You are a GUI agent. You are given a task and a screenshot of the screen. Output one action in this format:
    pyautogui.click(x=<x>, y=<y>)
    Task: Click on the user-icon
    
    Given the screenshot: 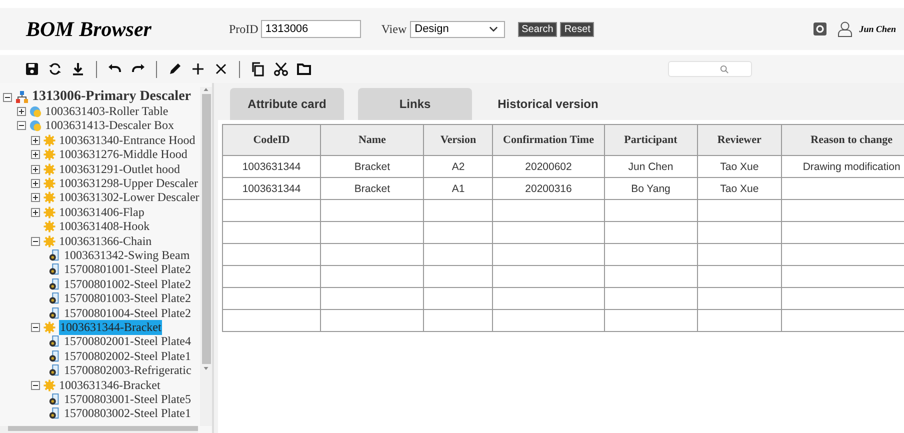 What is the action you would take?
    pyautogui.click(x=845, y=29)
    